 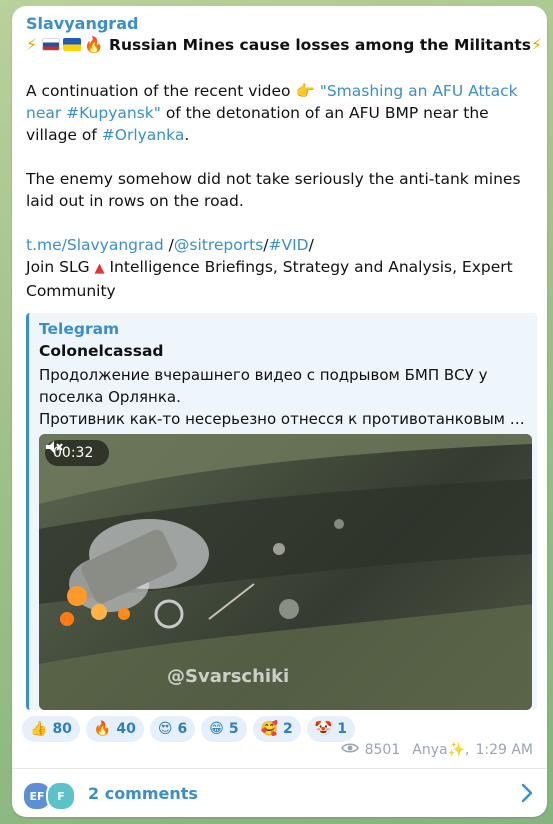 What do you see at coordinates (165, 729) in the screenshot?
I see `heart-eyes-icon: 😍` at bounding box center [165, 729].